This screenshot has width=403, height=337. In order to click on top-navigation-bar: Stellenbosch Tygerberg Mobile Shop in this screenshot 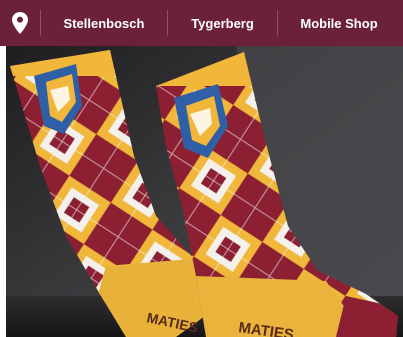, I will do `click(201, 23)`.